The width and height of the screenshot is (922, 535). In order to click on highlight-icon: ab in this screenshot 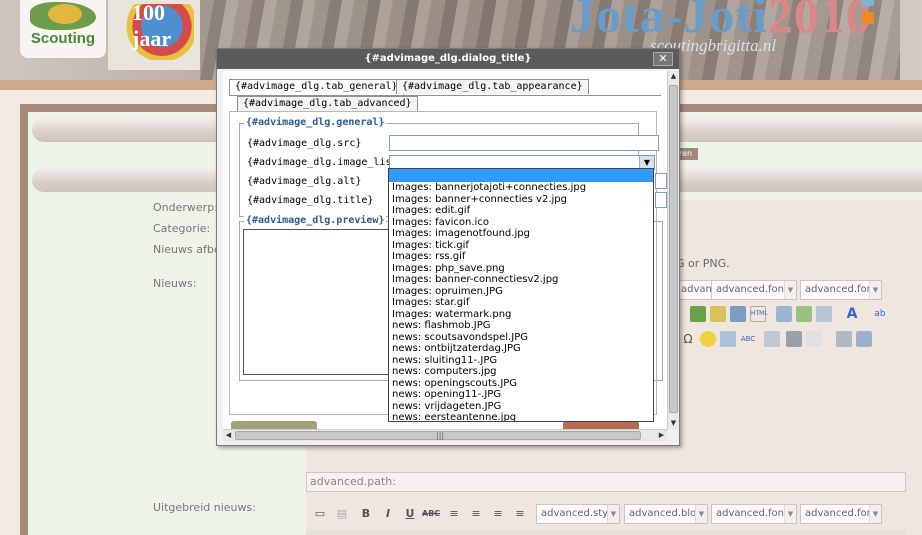, I will do `click(880, 314)`.